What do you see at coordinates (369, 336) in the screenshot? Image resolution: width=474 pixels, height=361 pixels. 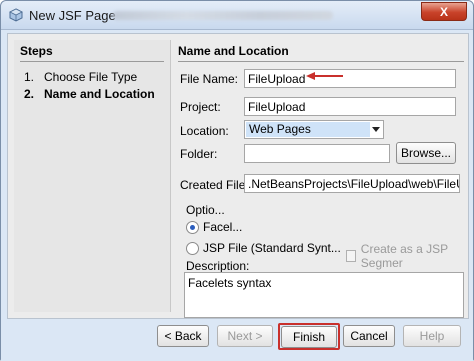 I see `cancel-button: Cancel` at bounding box center [369, 336].